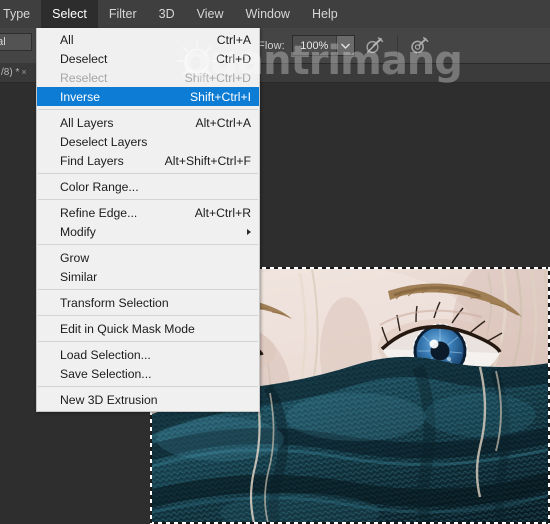  I want to click on airbrush-disabled-icon, so click(375, 46).